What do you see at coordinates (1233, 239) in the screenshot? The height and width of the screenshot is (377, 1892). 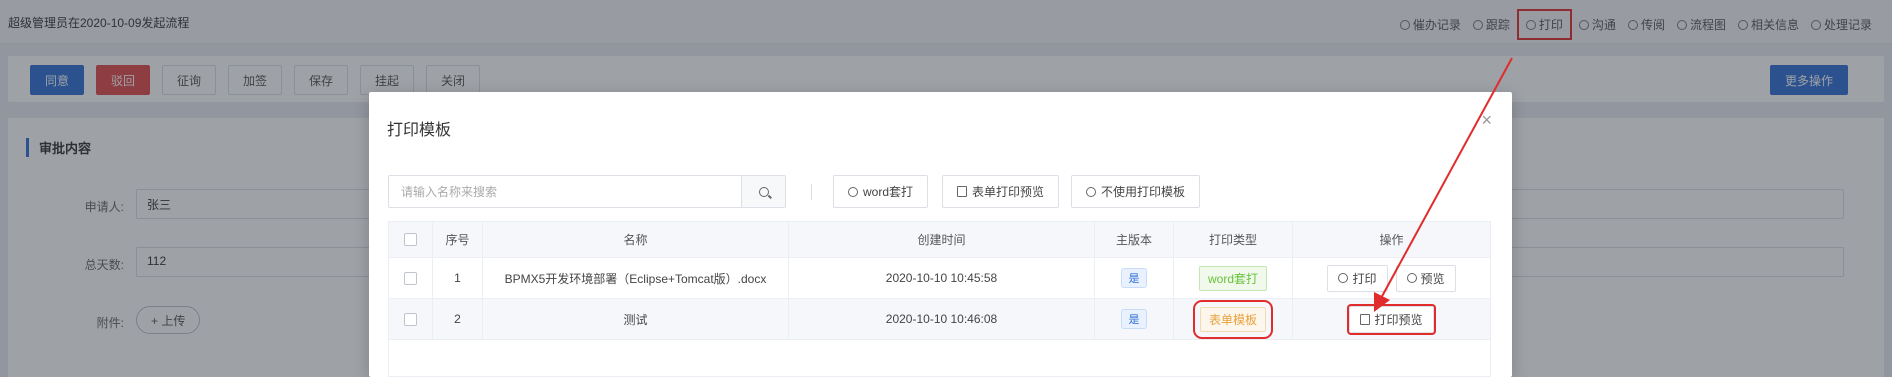 I see `column-header: 打印类型` at bounding box center [1233, 239].